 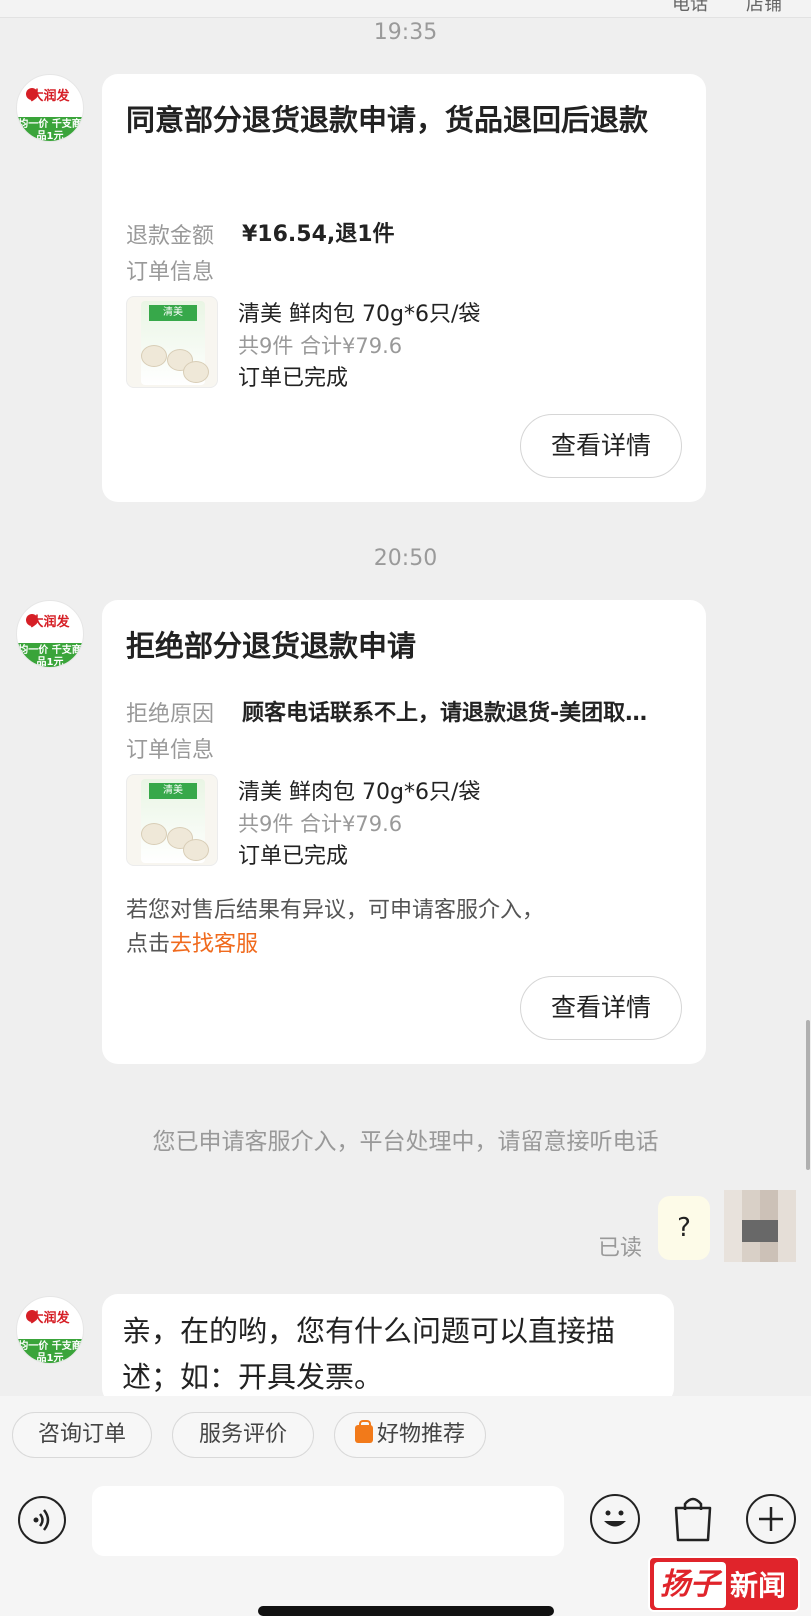 What do you see at coordinates (318, 234) in the screenshot?
I see `refund-amount-value: ¥16.54,退1件` at bounding box center [318, 234].